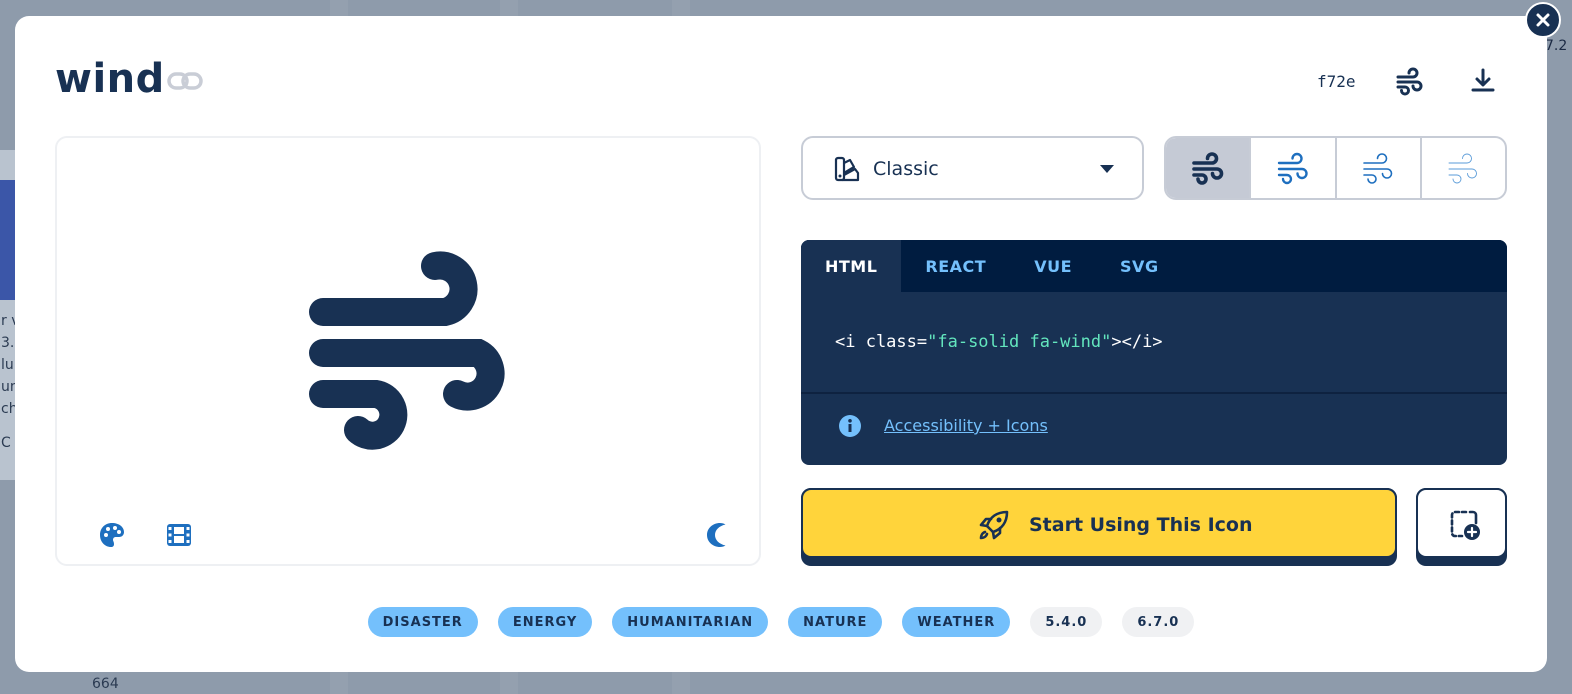 Image resolution: width=1572 pixels, height=694 pixels. I want to click on unicode-value: f72e, so click(1336, 81).